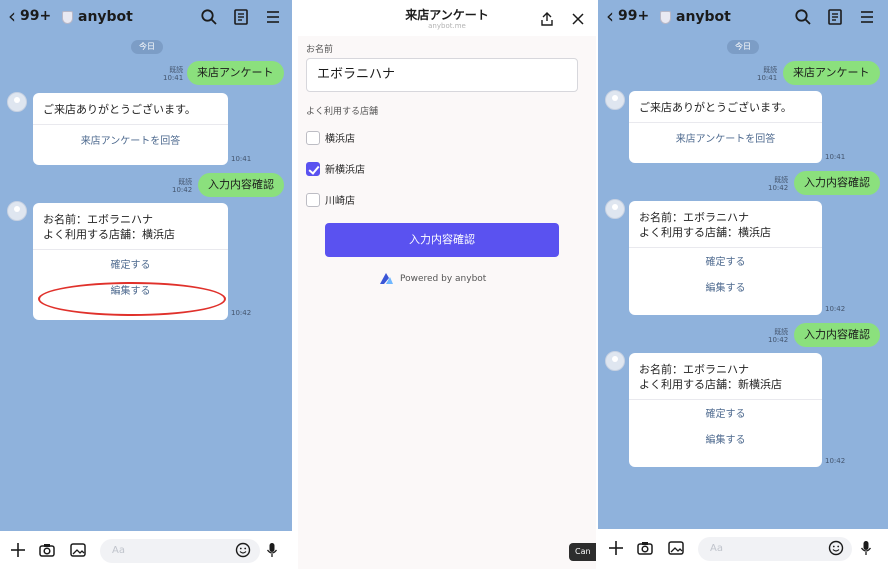 The height and width of the screenshot is (569, 888). What do you see at coordinates (386, 278) in the screenshot?
I see `anybot-logo-icon` at bounding box center [386, 278].